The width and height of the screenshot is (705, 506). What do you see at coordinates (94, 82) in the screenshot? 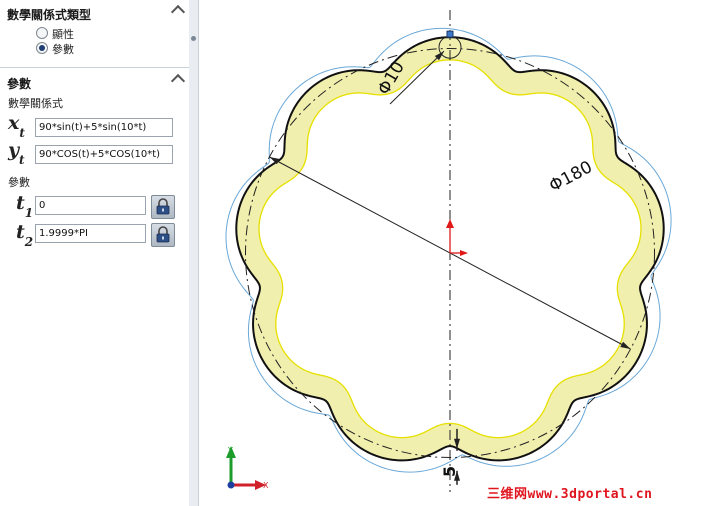
I see `parameters-header: 參數` at bounding box center [94, 82].